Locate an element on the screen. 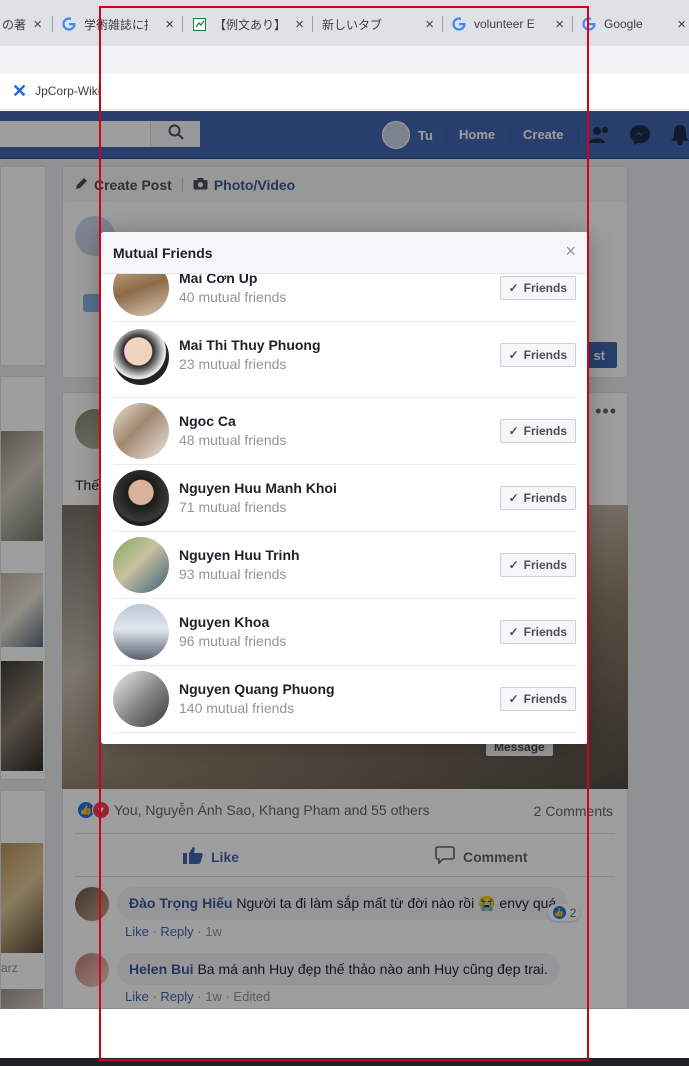 The image size is (689, 1066). tab-label: Google is located at coordinates (623, 24).